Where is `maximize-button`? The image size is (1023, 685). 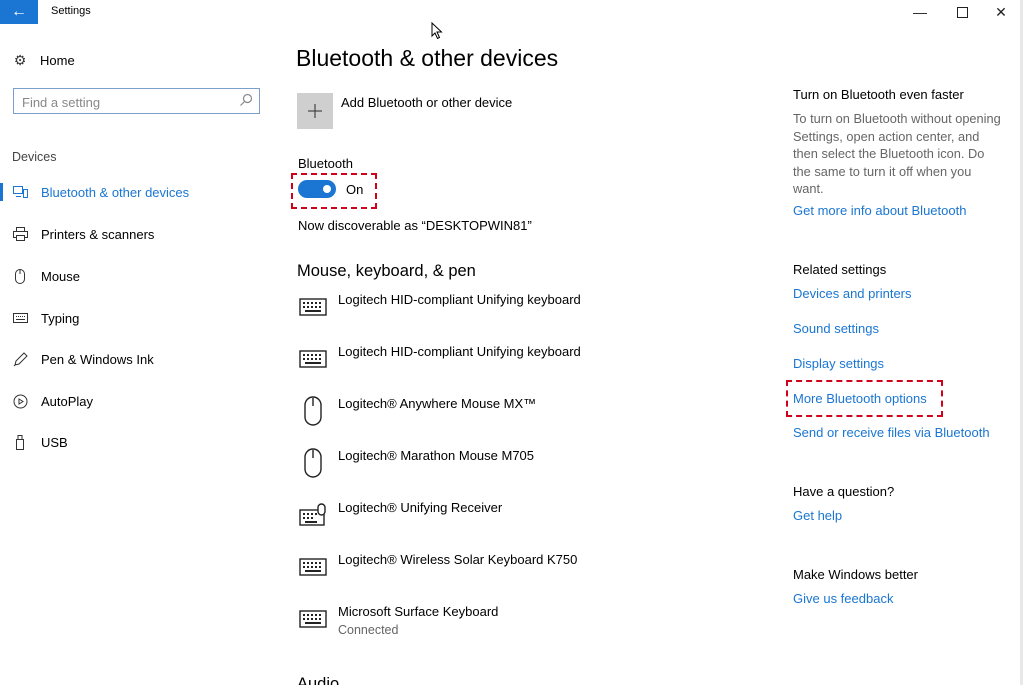 maximize-button is located at coordinates (962, 12).